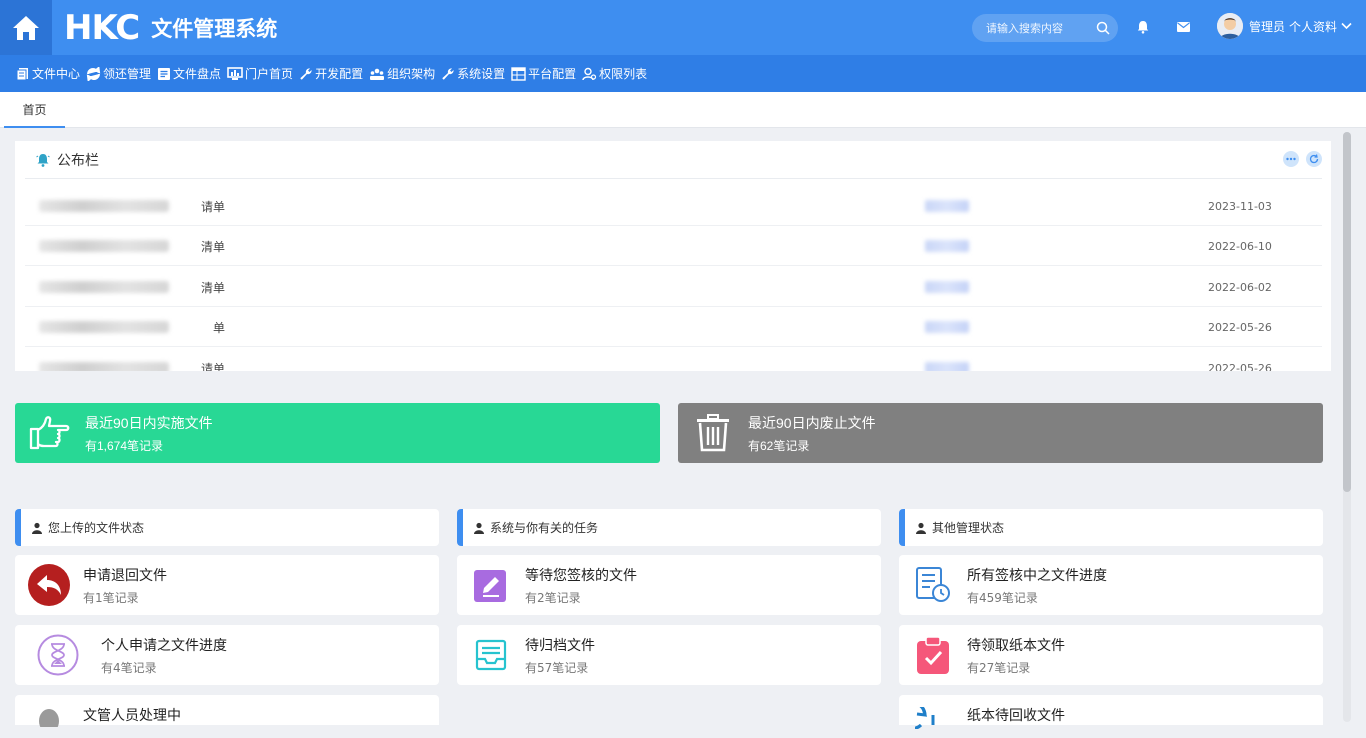 This screenshot has height=738, width=1366. Describe the element at coordinates (553, 597) in the screenshot. I see `tile-count: 有2笔记录` at that location.